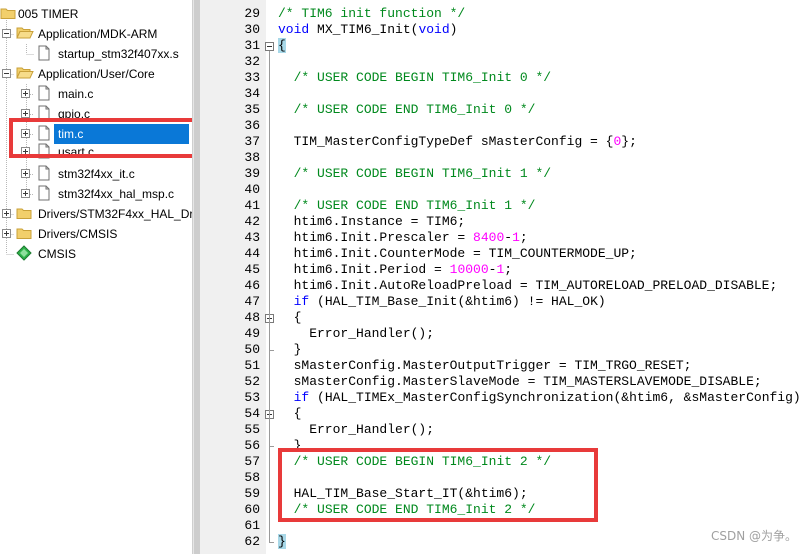 The image size is (809, 554). Describe the element at coordinates (516, 237) in the screenshot. I see `code-token: 1` at that location.